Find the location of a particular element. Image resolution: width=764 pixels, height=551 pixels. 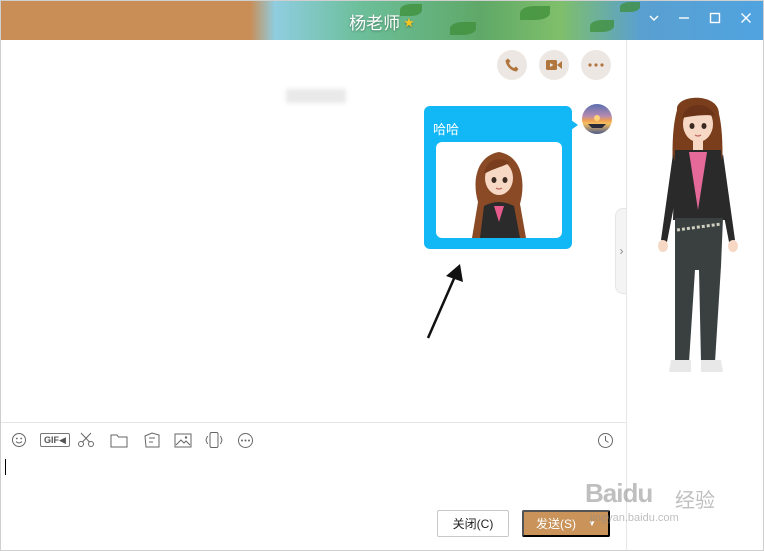

input-toolbar: GIF ◀ is located at coordinates (313, 439).